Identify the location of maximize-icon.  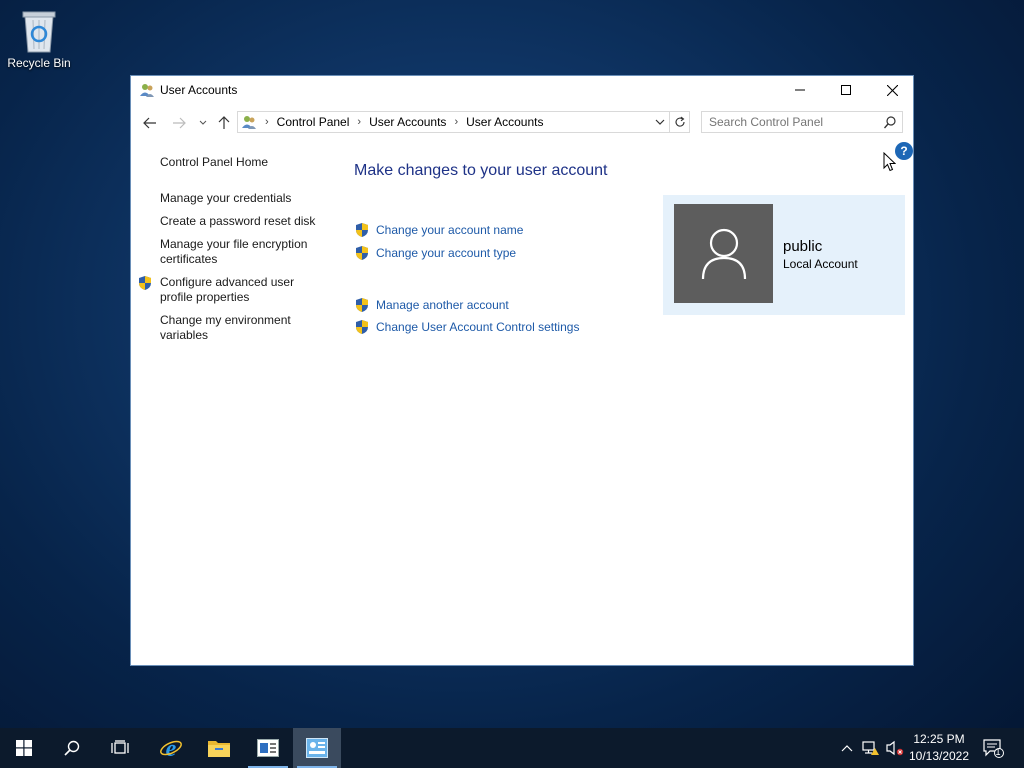
(846, 90).